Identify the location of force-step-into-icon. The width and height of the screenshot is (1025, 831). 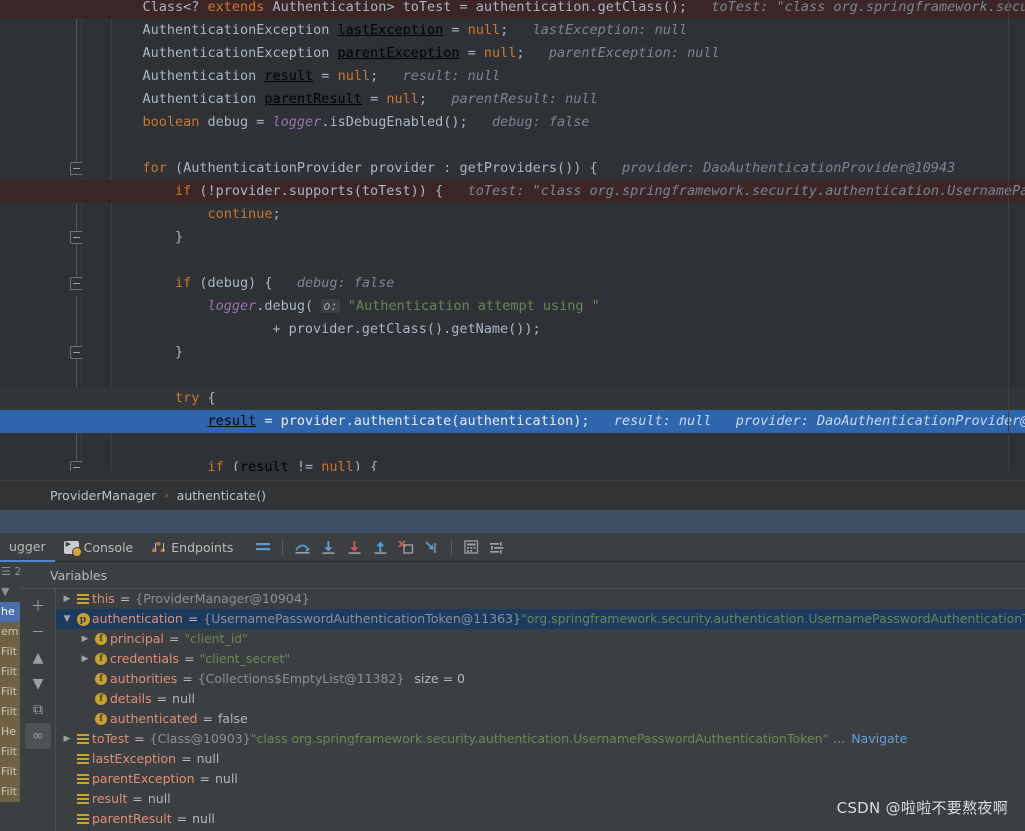
(354, 547).